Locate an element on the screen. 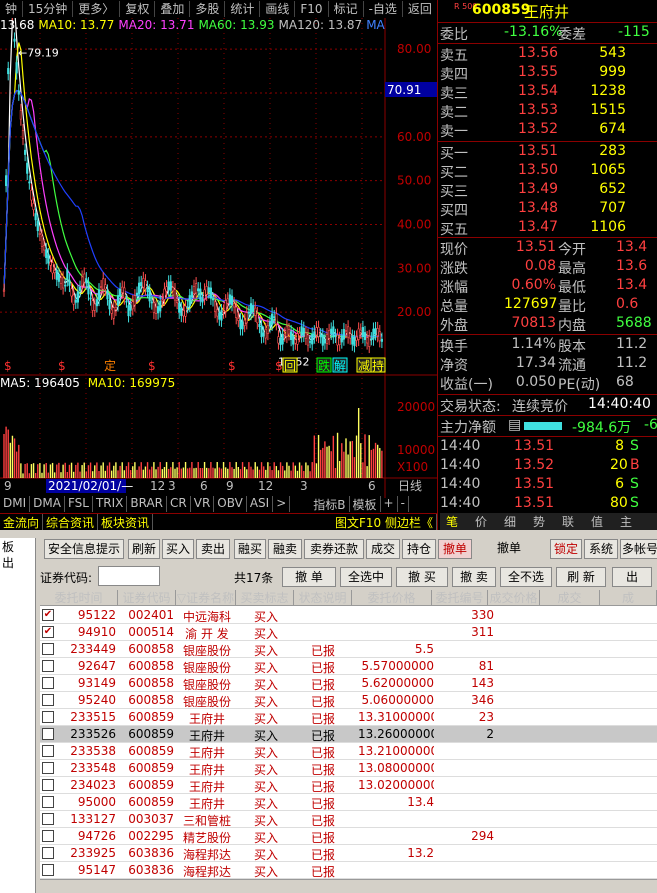 This screenshot has width=657, height=893. code-input is located at coordinates (129, 576).